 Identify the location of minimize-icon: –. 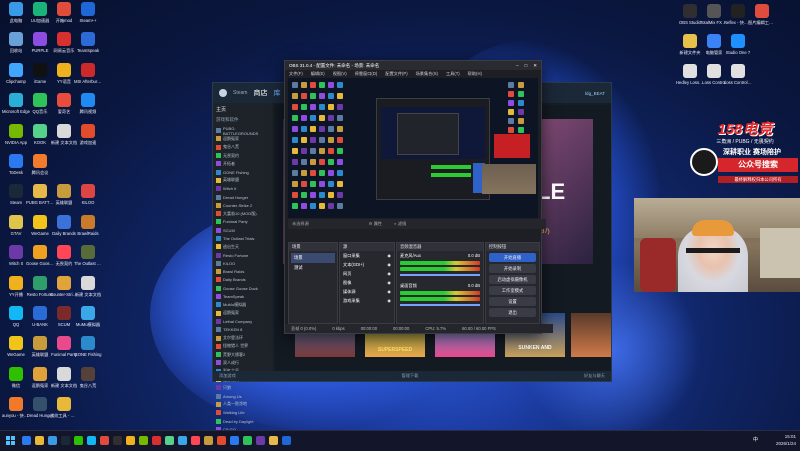
(517, 66).